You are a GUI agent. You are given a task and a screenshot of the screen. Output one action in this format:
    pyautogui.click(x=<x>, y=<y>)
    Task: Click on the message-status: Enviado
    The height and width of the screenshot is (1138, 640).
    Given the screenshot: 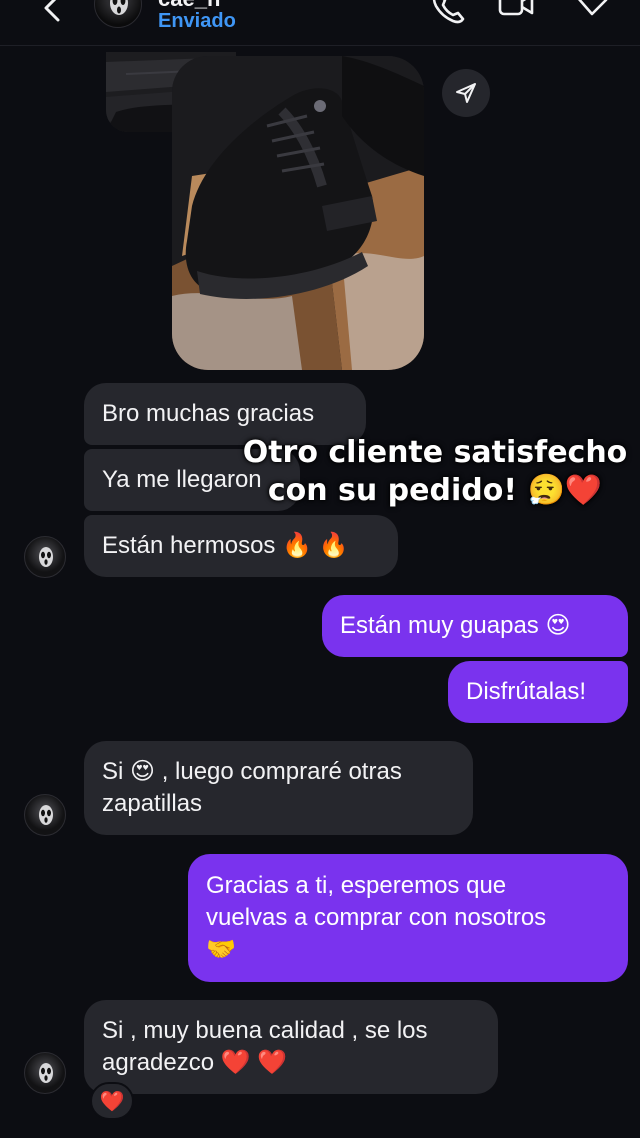 What is the action you would take?
    pyautogui.click(x=197, y=21)
    